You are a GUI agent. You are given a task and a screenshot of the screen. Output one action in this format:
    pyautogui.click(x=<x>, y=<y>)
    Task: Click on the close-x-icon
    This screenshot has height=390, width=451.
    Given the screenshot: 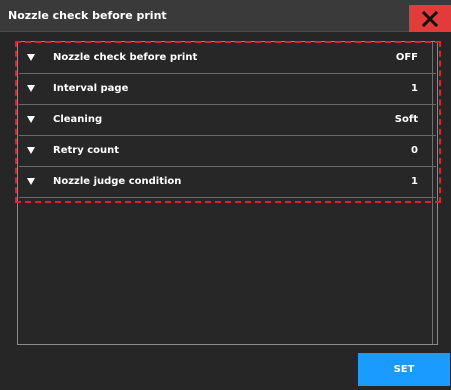 What is the action you would take?
    pyautogui.click(x=430, y=18)
    